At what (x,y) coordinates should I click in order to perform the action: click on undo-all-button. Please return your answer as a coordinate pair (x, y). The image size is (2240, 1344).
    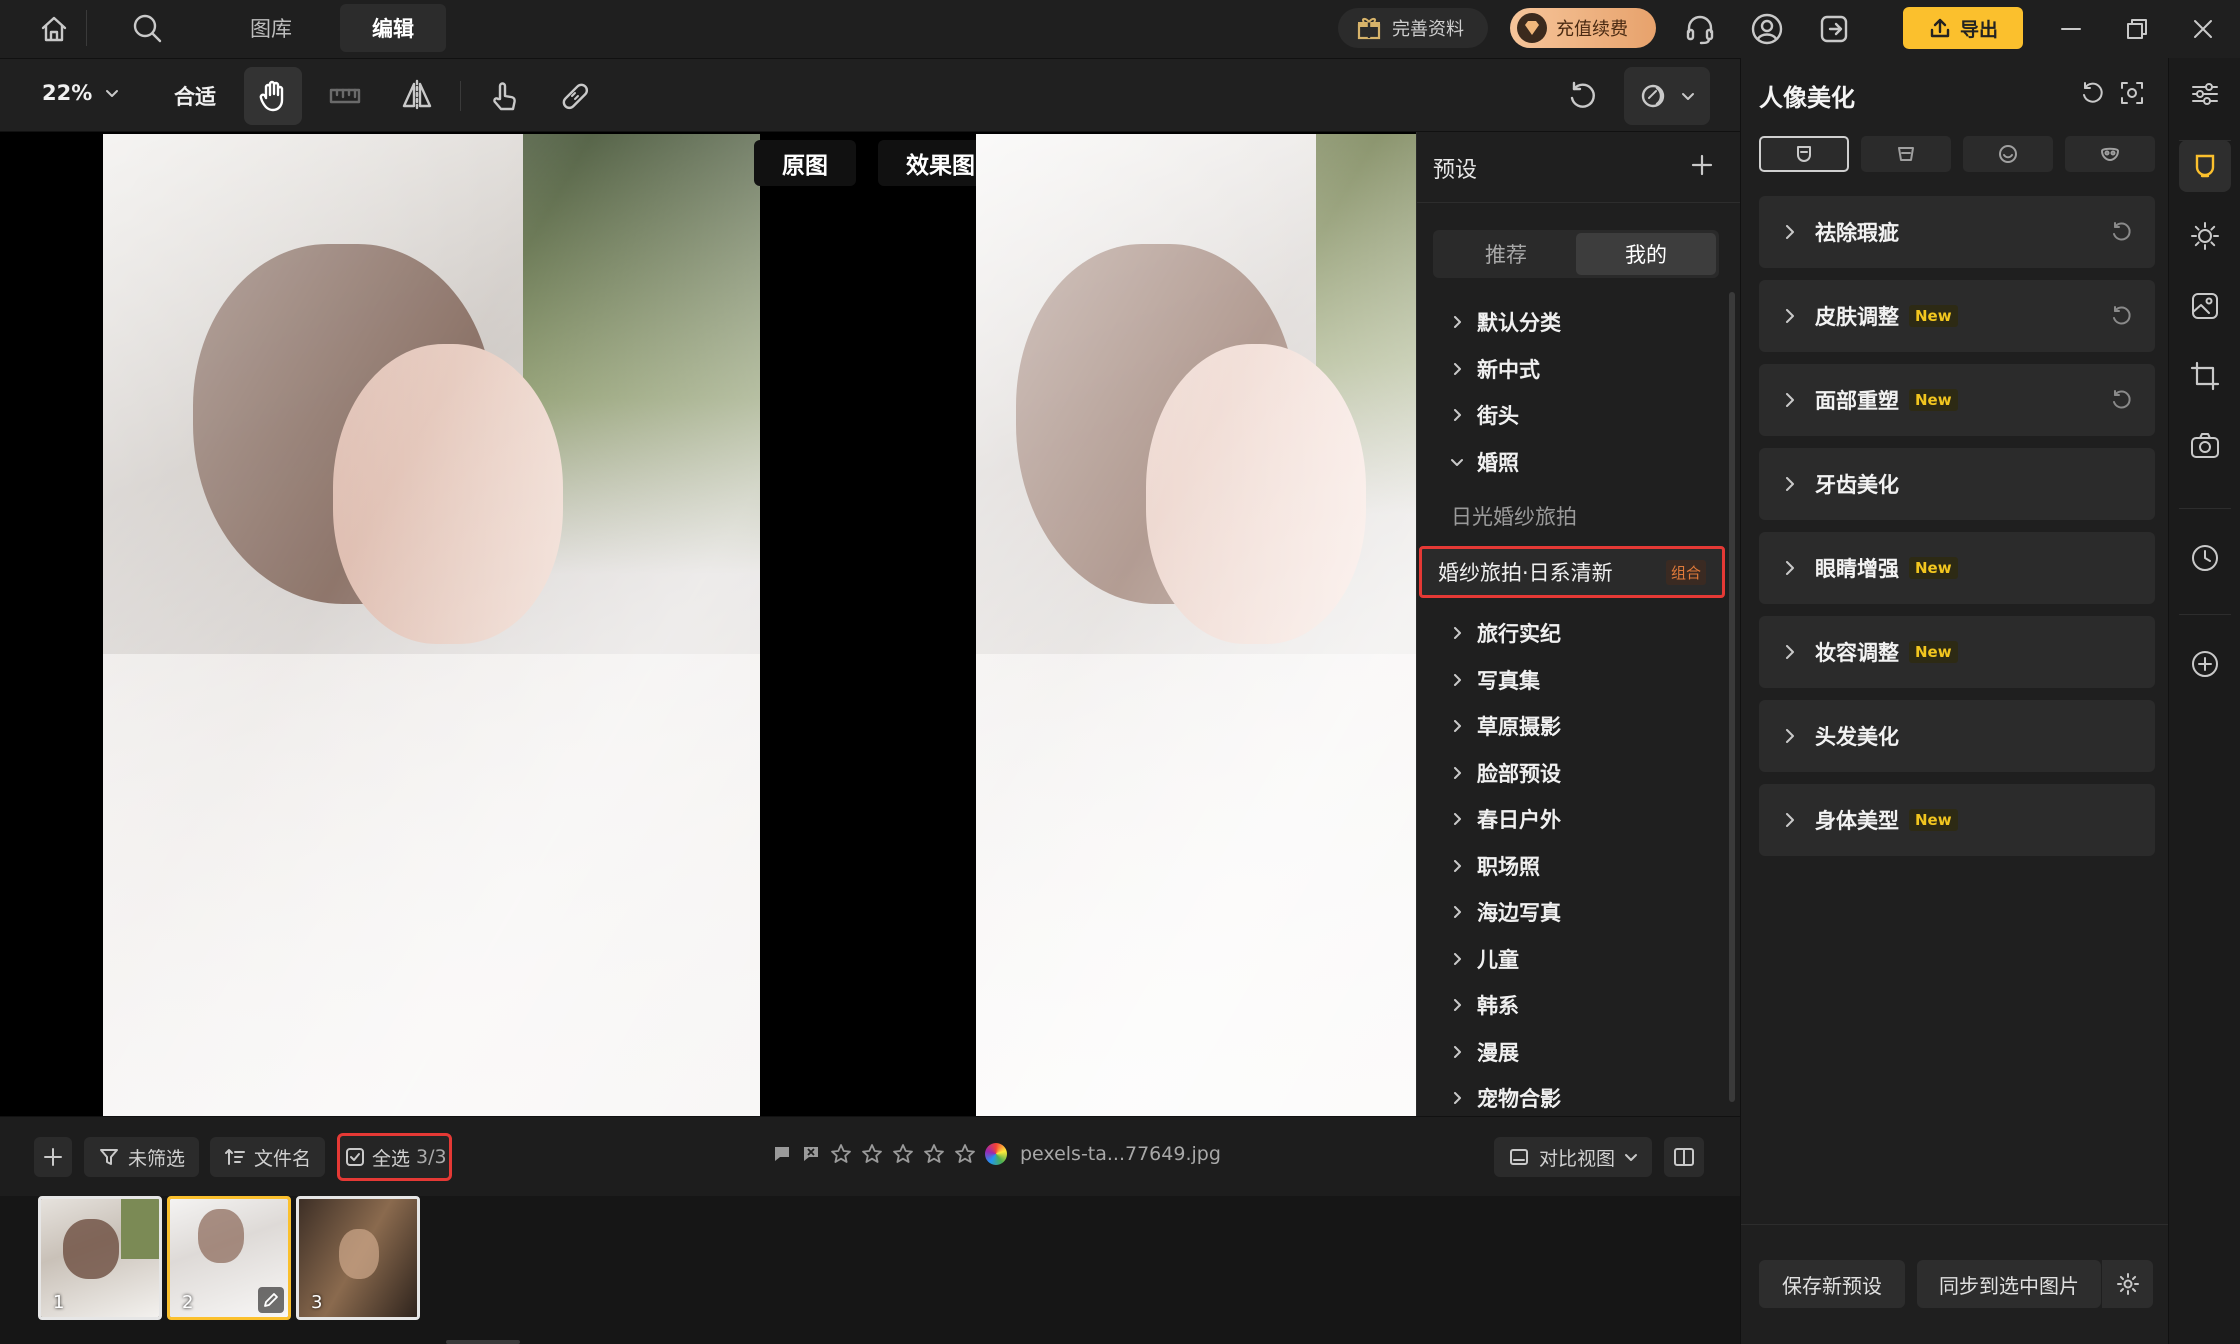
    Looking at the image, I should click on (1583, 96).